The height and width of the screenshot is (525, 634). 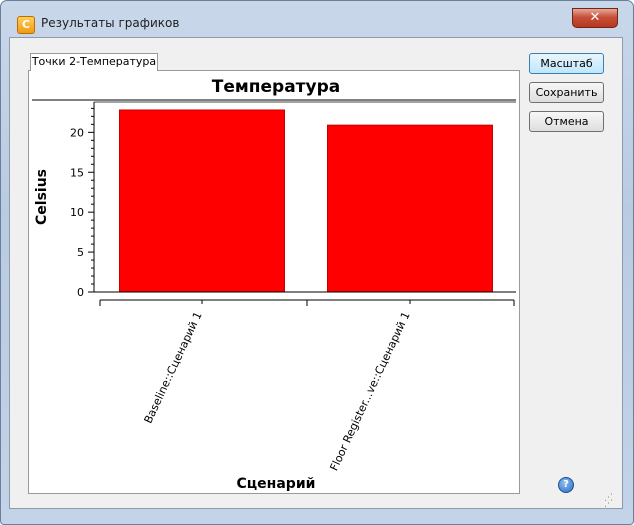 I want to click on app-icon: C, so click(x=26, y=25).